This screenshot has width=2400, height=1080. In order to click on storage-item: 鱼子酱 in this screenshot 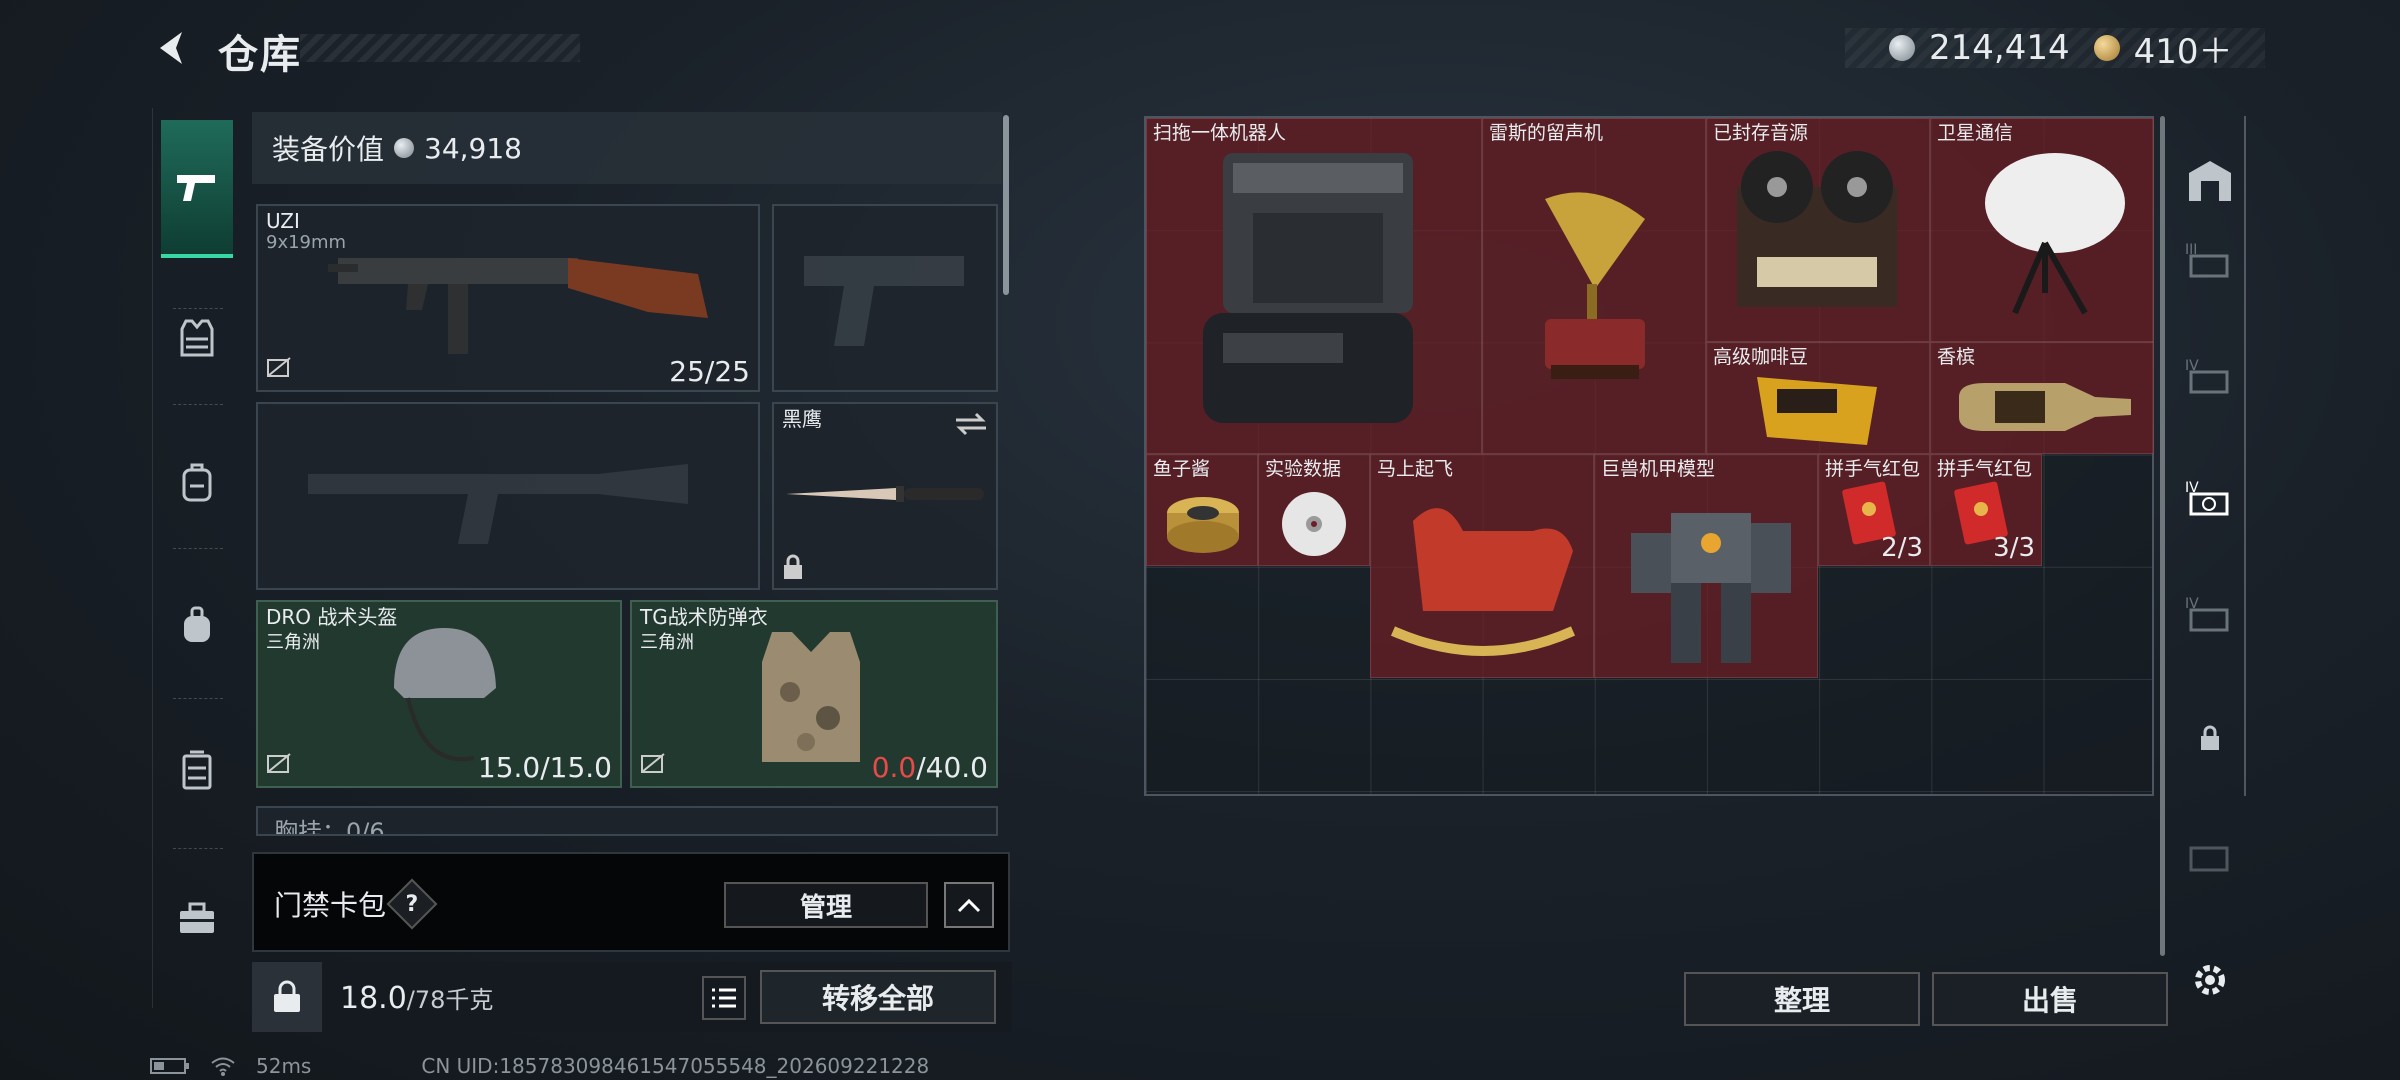, I will do `click(1202, 510)`.